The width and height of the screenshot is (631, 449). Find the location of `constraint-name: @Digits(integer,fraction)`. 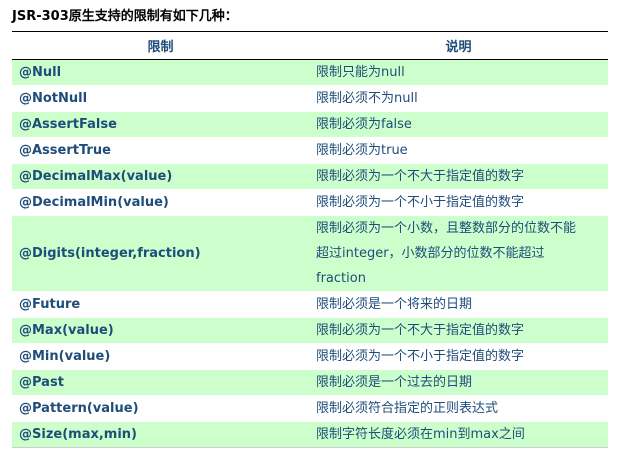

constraint-name: @Digits(integer,fraction) is located at coordinates (160, 253).